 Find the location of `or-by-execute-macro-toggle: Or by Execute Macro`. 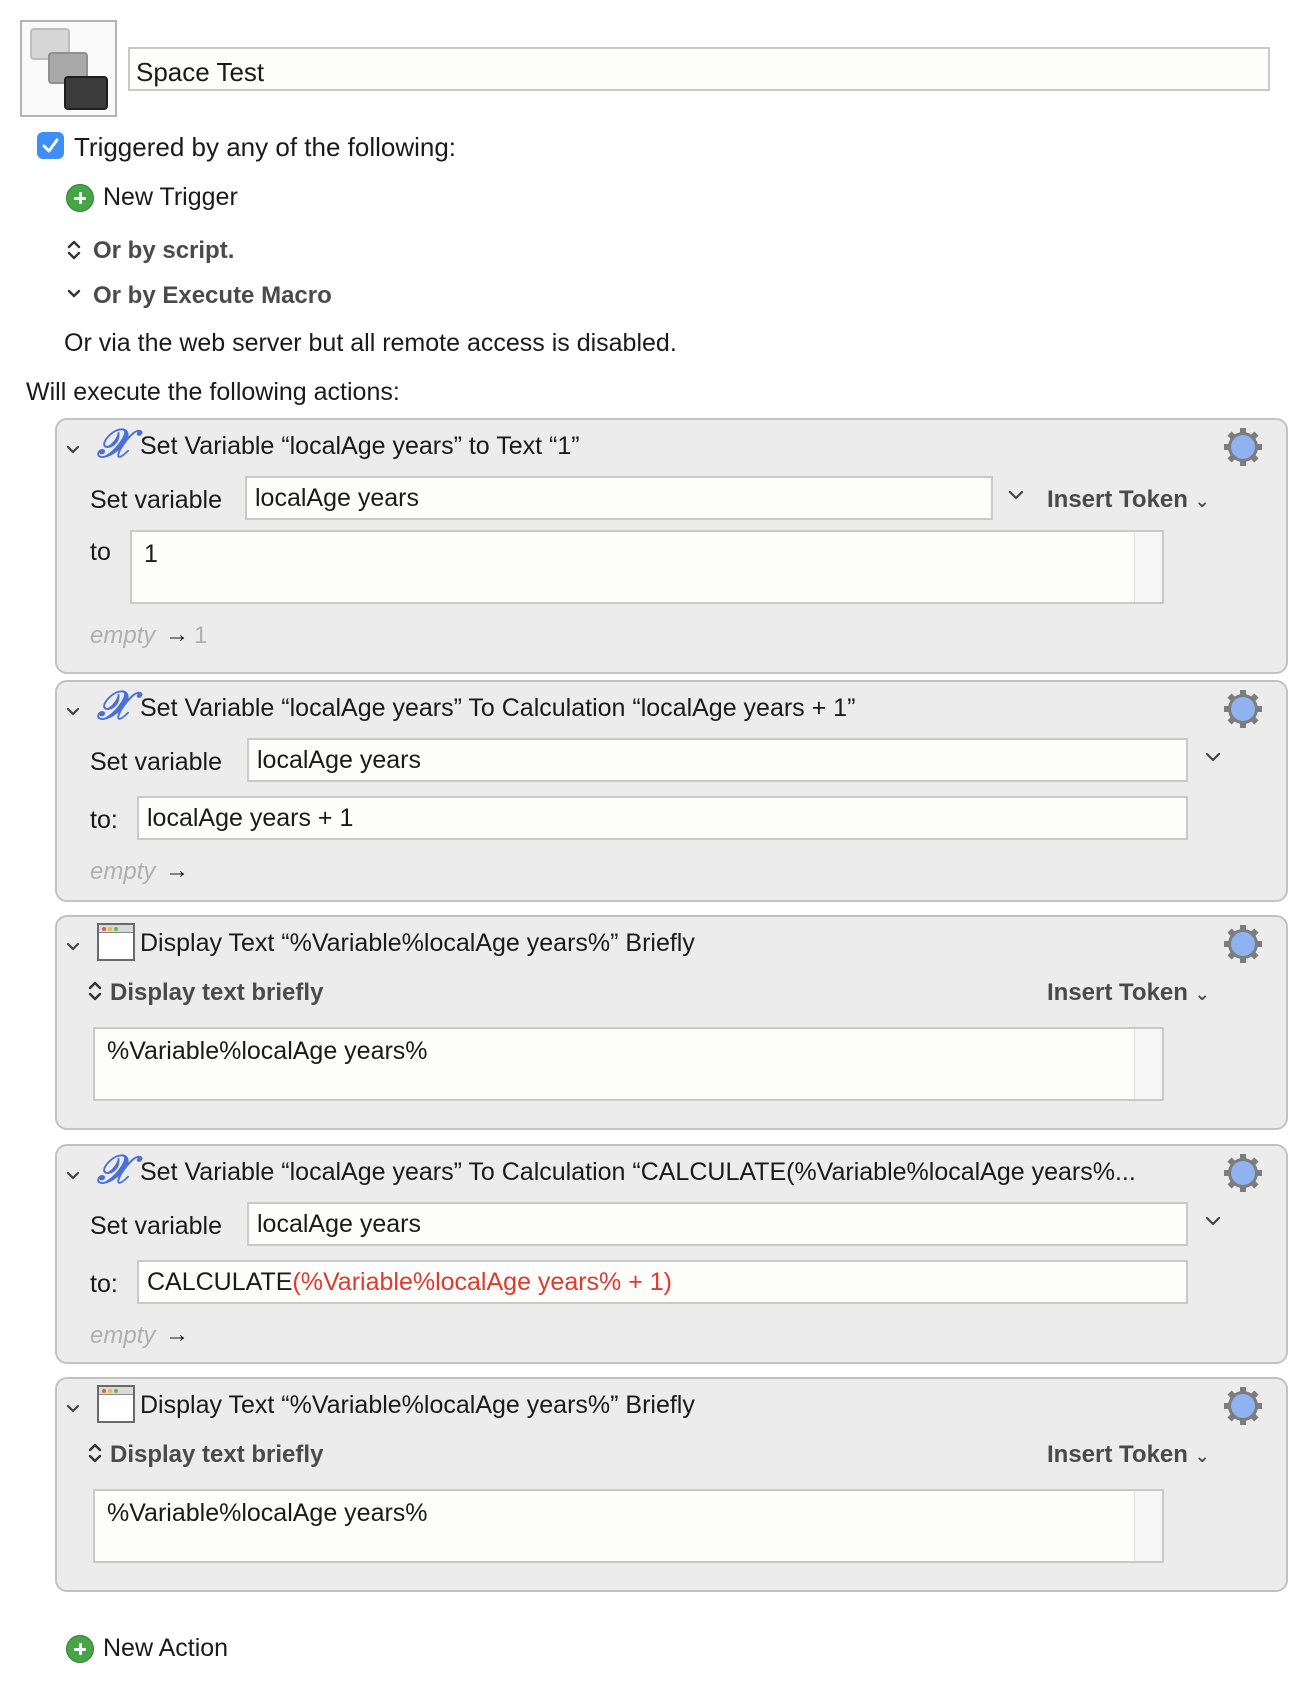

or-by-execute-macro-toggle: Or by Execute Macro is located at coordinates (212, 296).